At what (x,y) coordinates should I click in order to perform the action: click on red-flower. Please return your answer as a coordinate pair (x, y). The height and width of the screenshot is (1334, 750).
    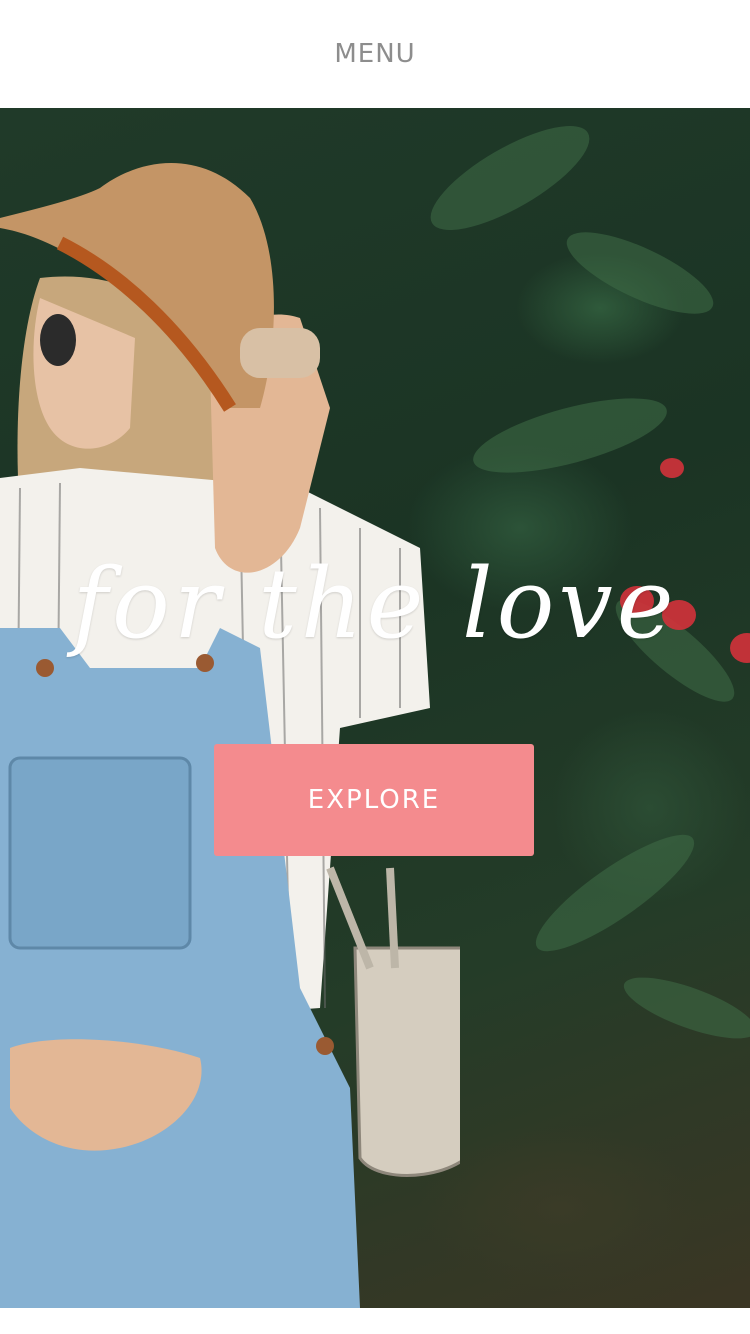
    Looking at the image, I should click on (672, 468).